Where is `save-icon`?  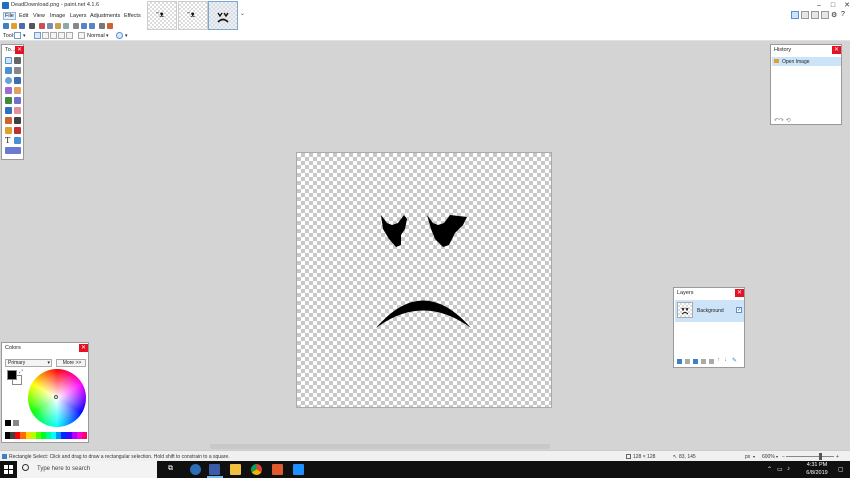 save-icon is located at coordinates (22, 26).